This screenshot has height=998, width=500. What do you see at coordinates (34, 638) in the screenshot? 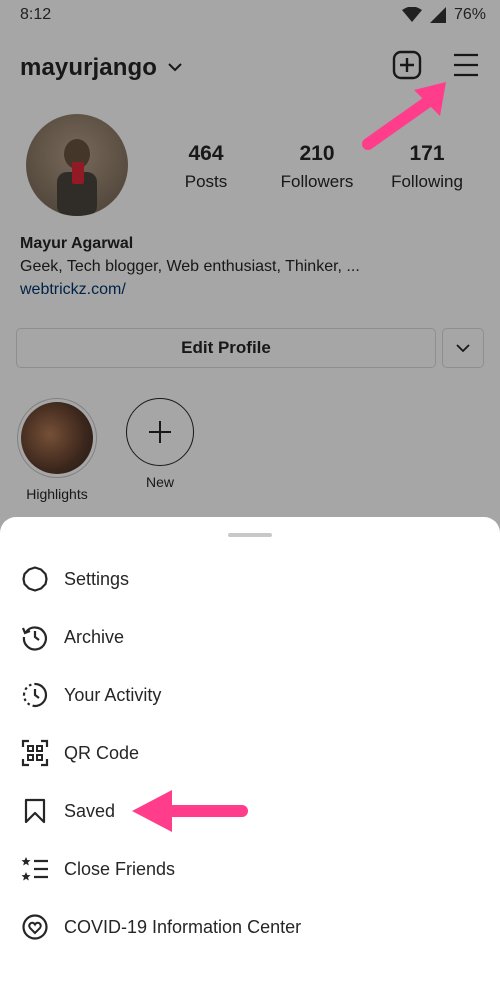
I see `archive-icon` at bounding box center [34, 638].